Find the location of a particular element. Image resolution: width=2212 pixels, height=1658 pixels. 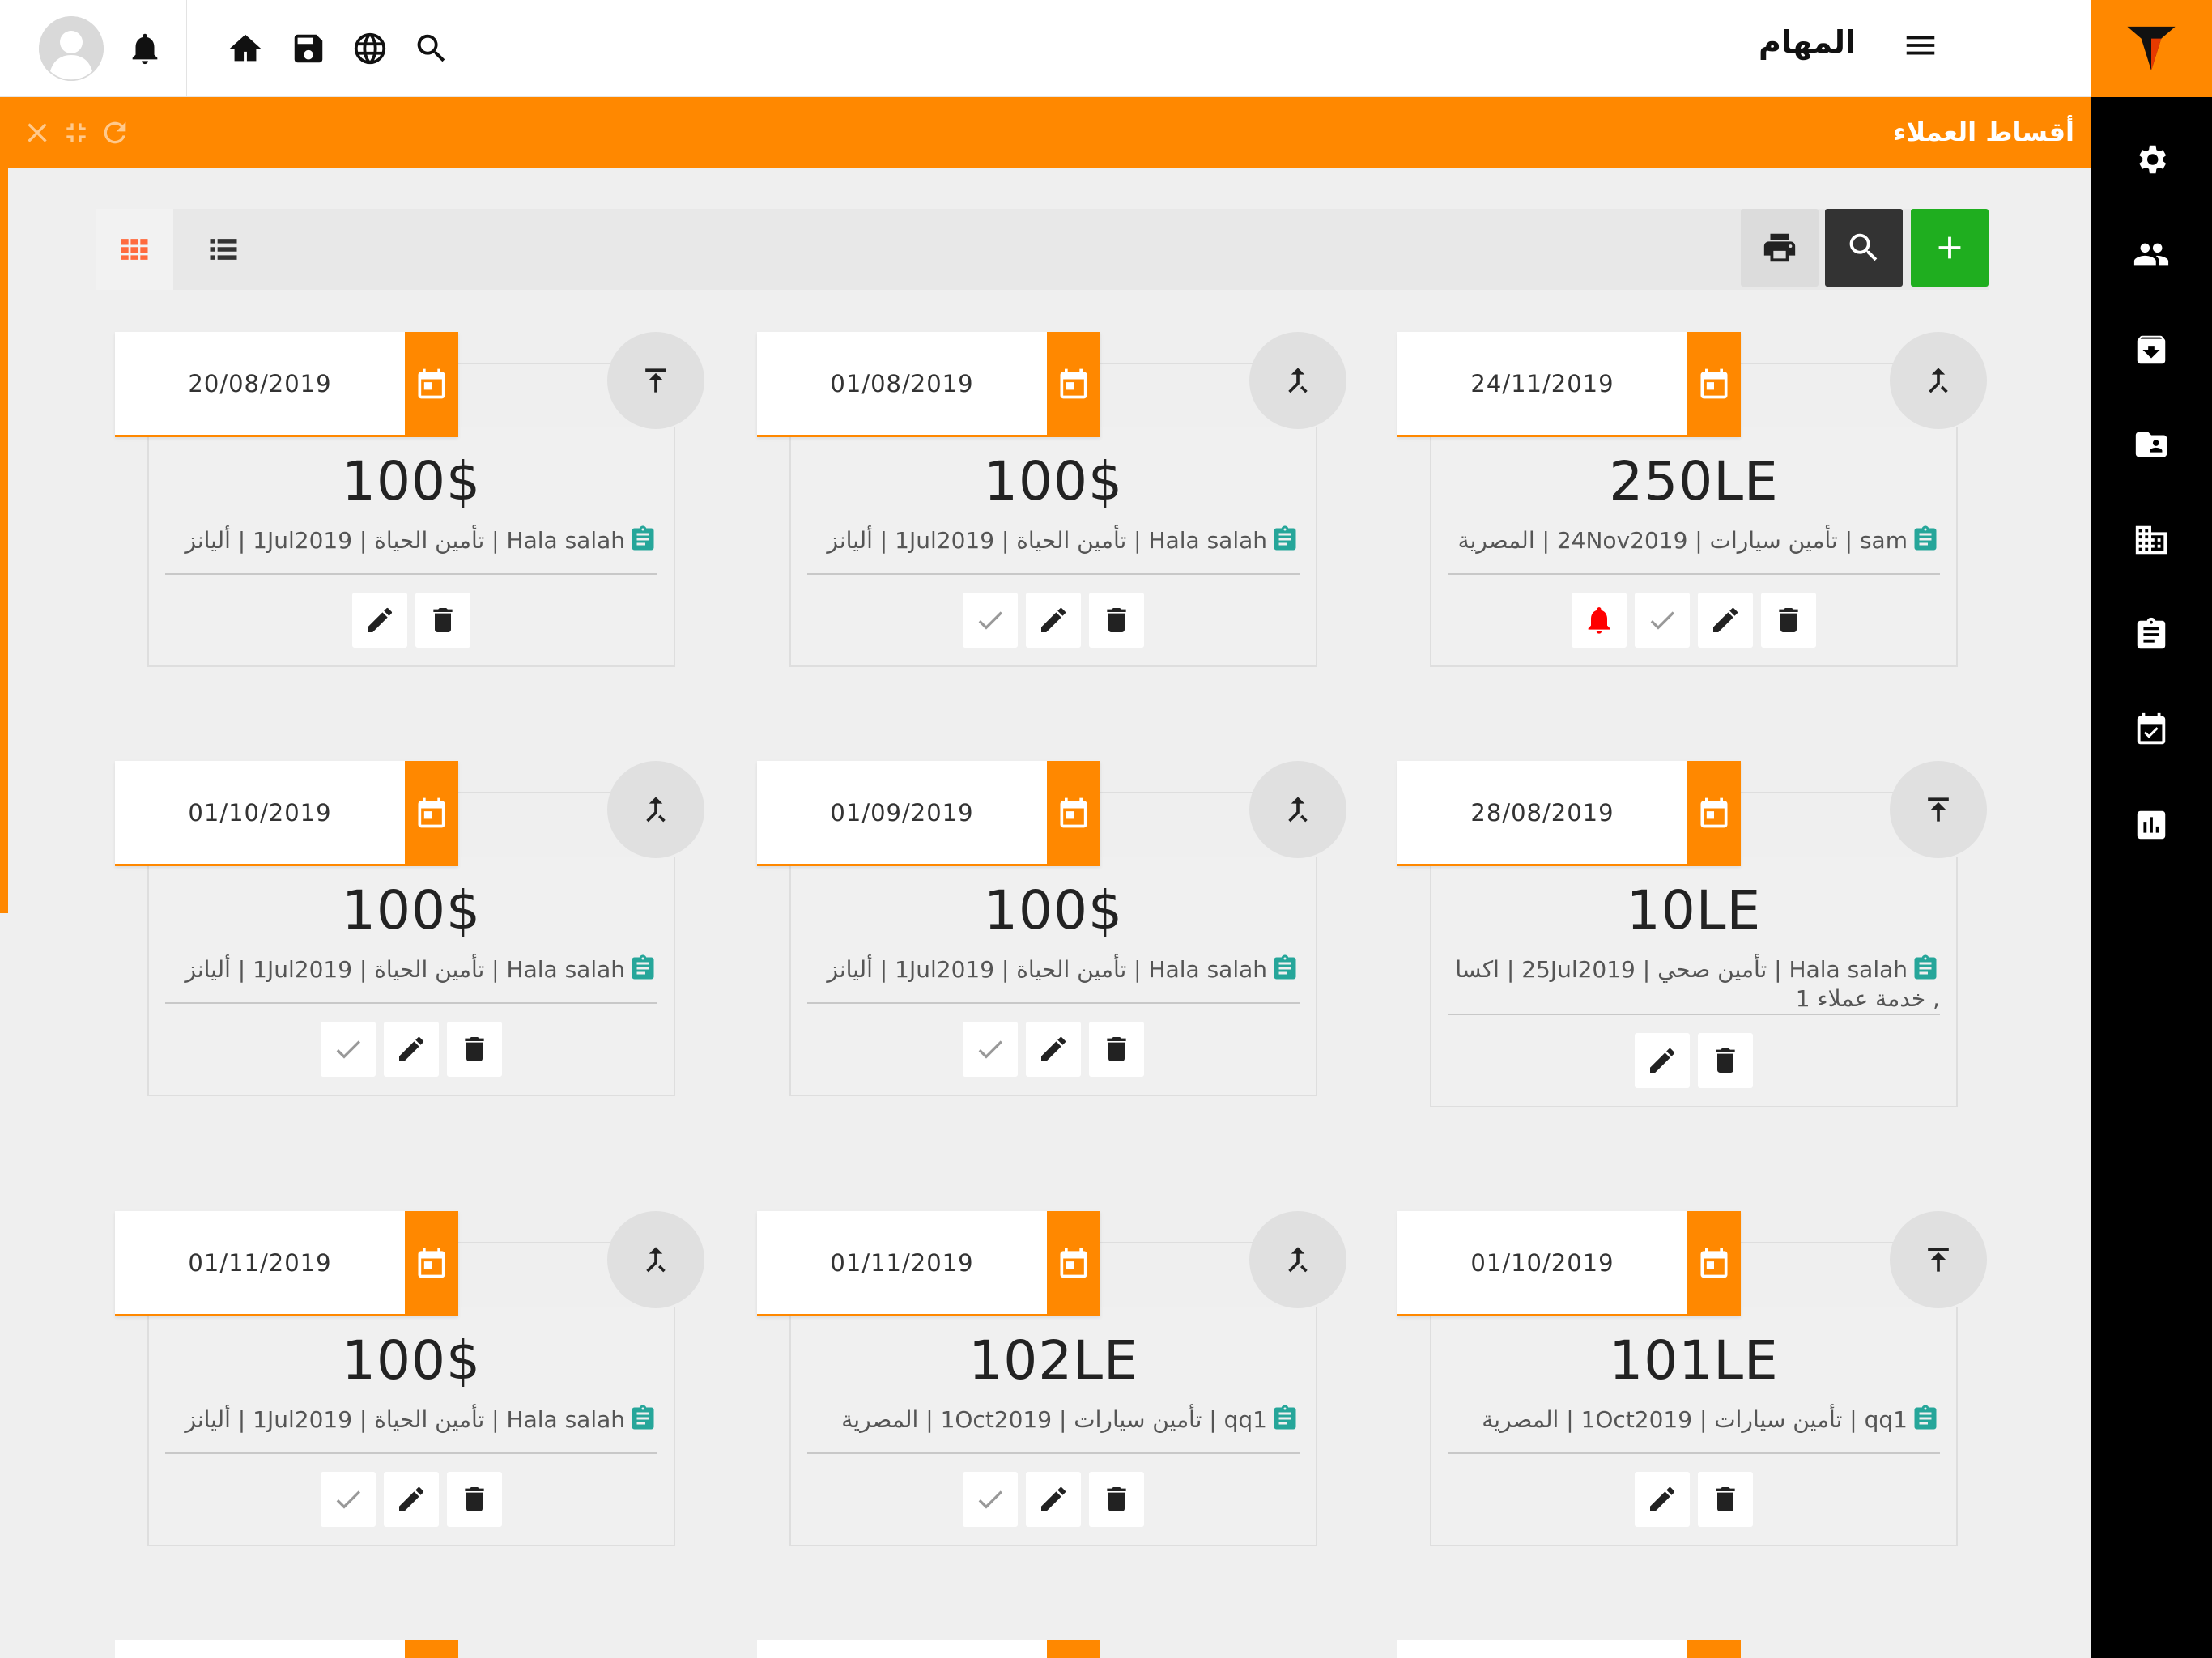

sidebar-item-companies is located at coordinates (2151, 540).